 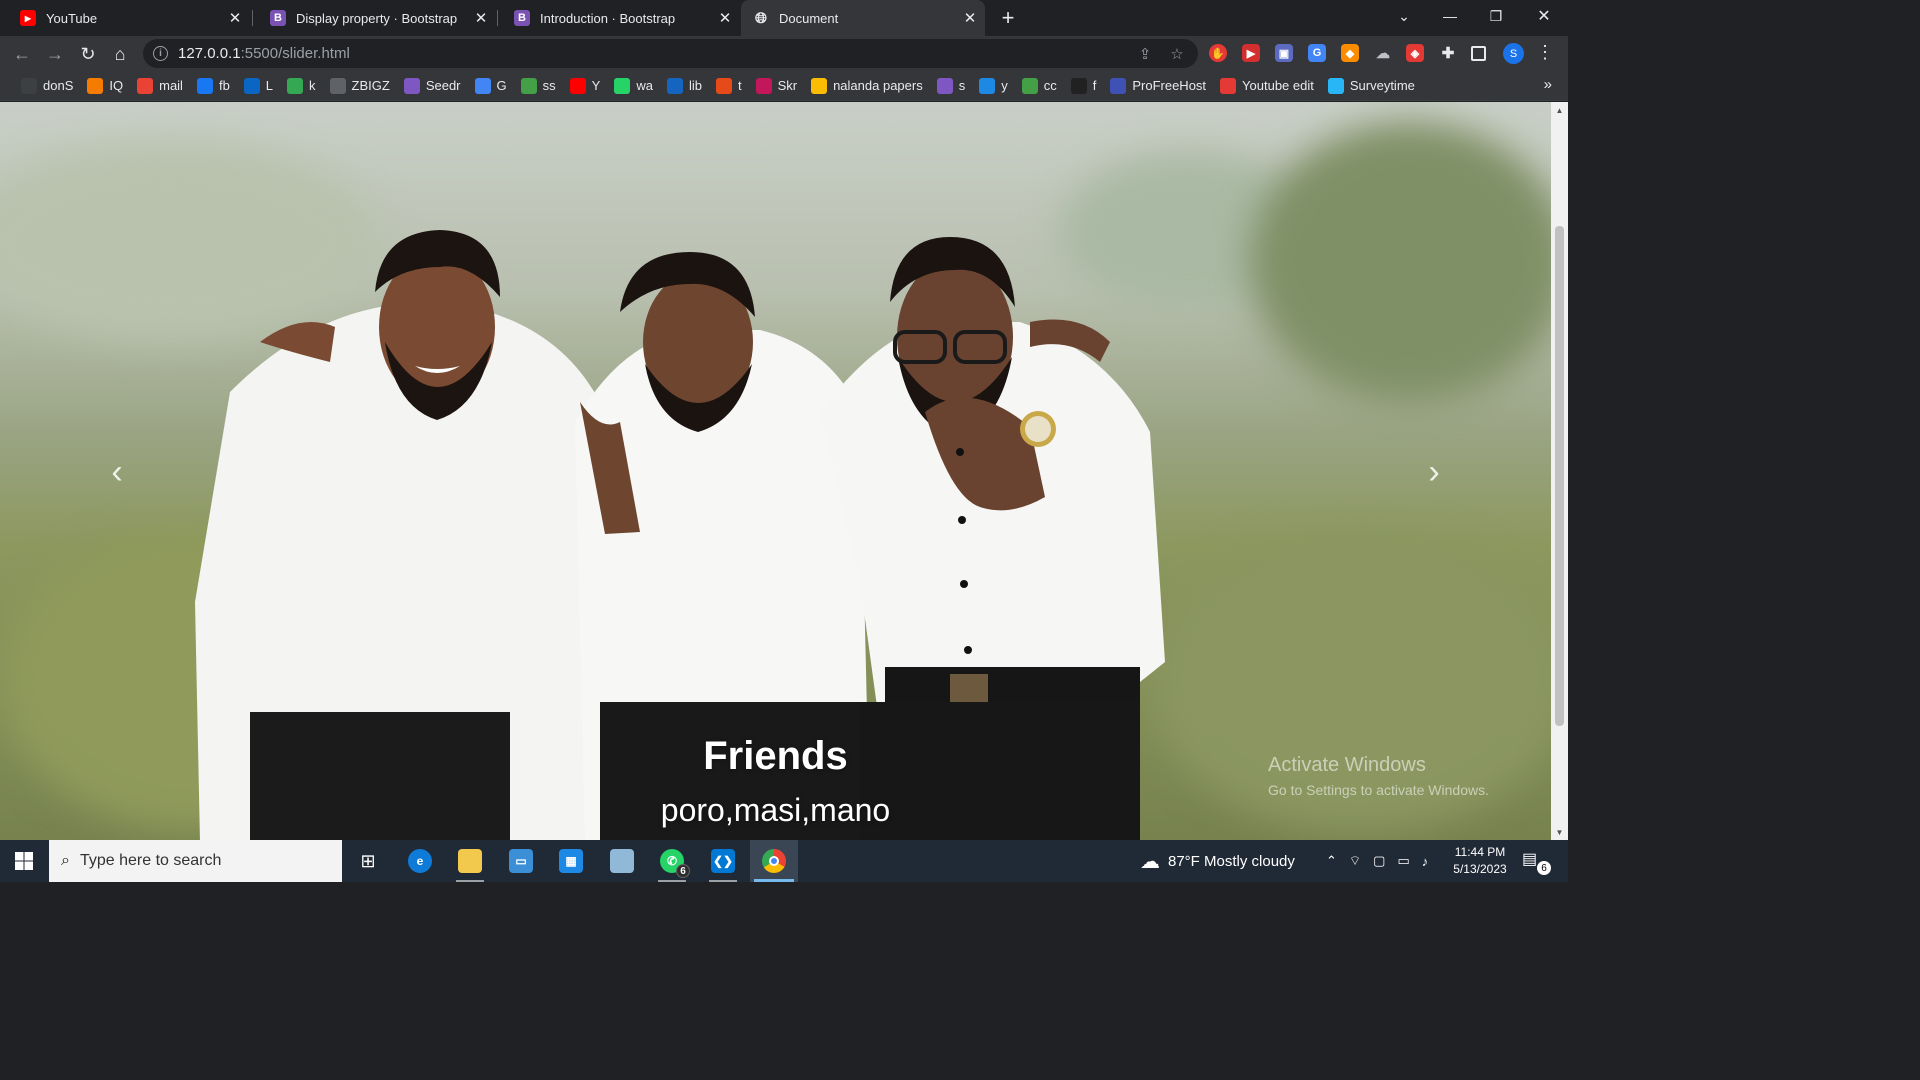 What do you see at coordinates (373, 18) in the screenshot?
I see `tab-display-property: B Display property · Bootstrap ✕` at bounding box center [373, 18].